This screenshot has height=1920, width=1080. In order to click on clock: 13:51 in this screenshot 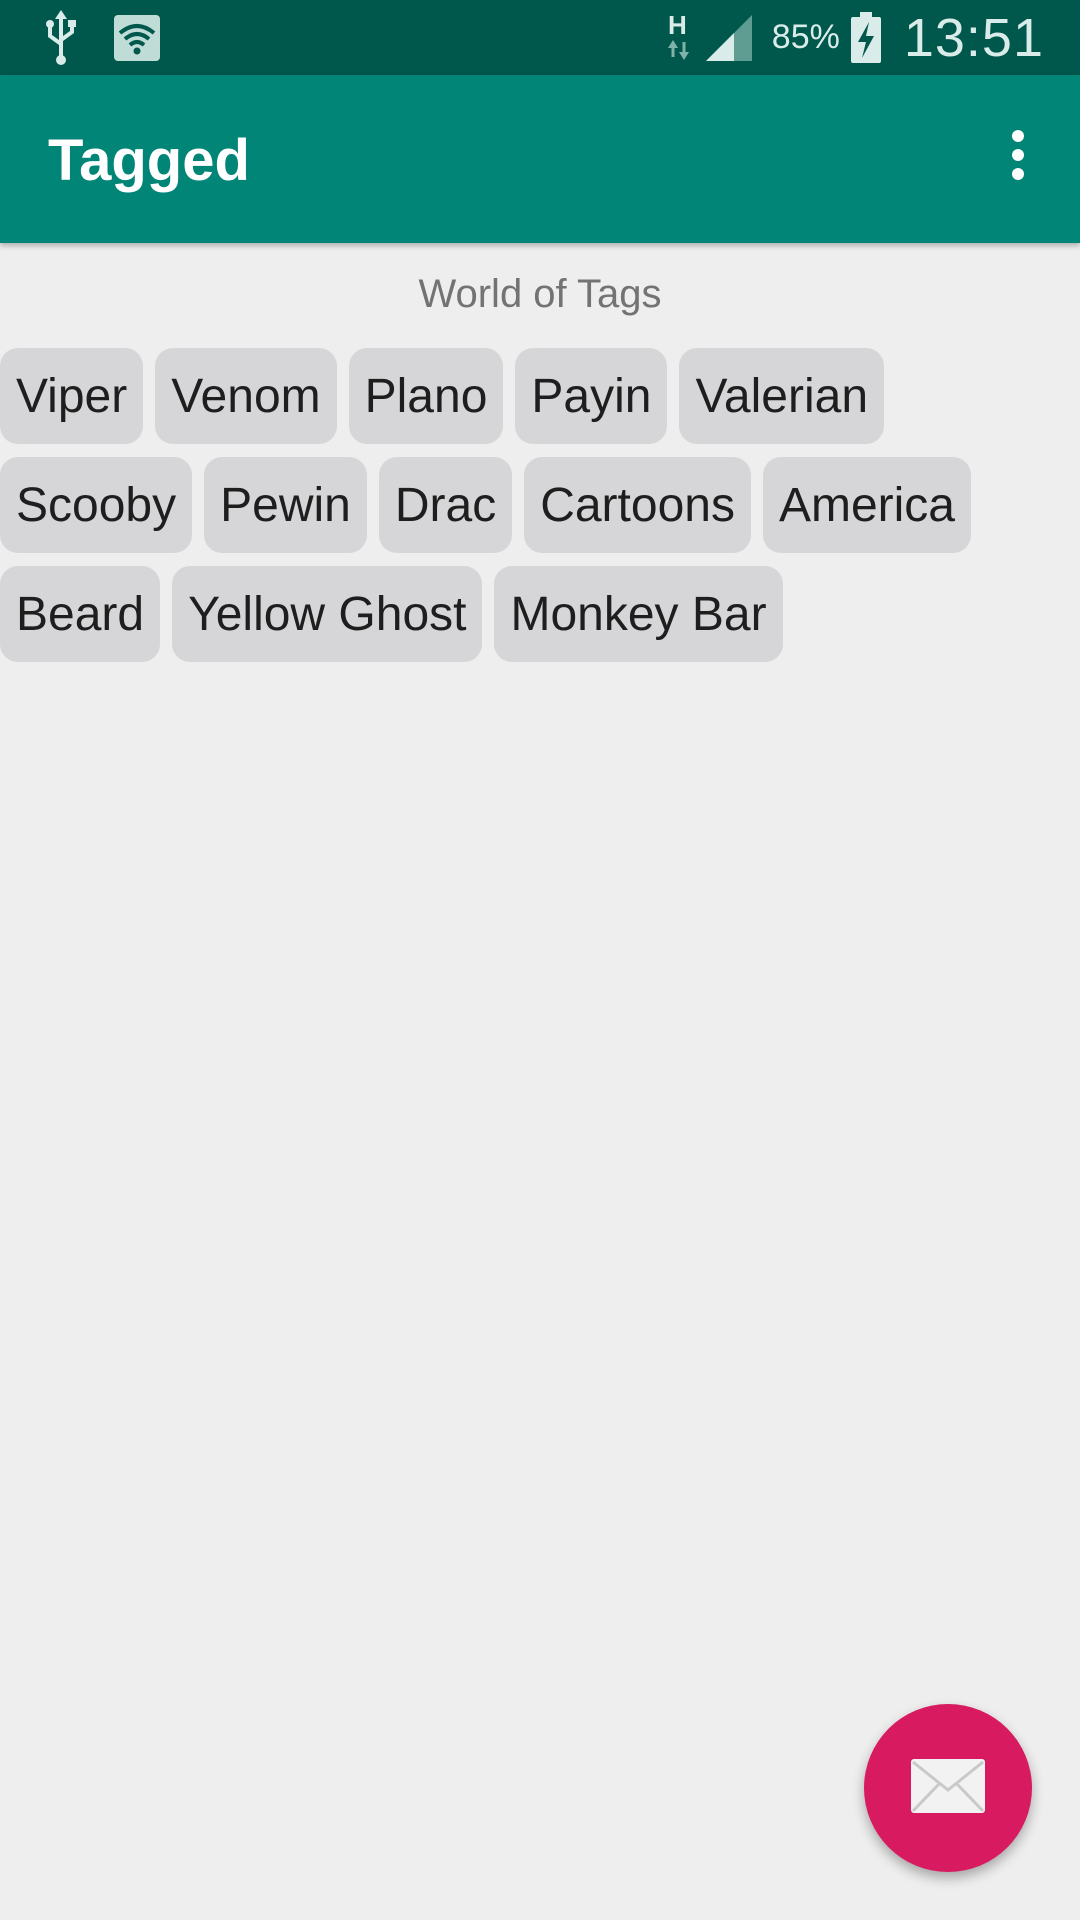, I will do `click(973, 37)`.